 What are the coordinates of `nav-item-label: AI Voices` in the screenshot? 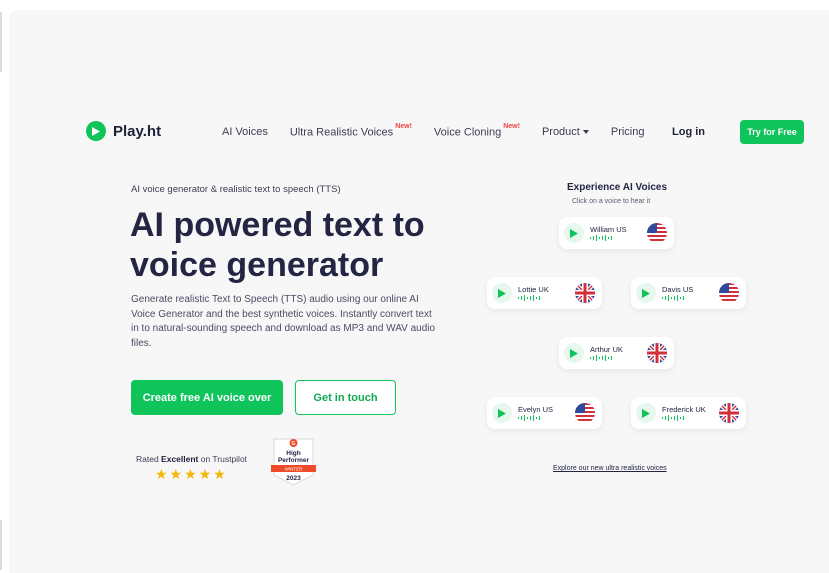 It's located at (245, 132).